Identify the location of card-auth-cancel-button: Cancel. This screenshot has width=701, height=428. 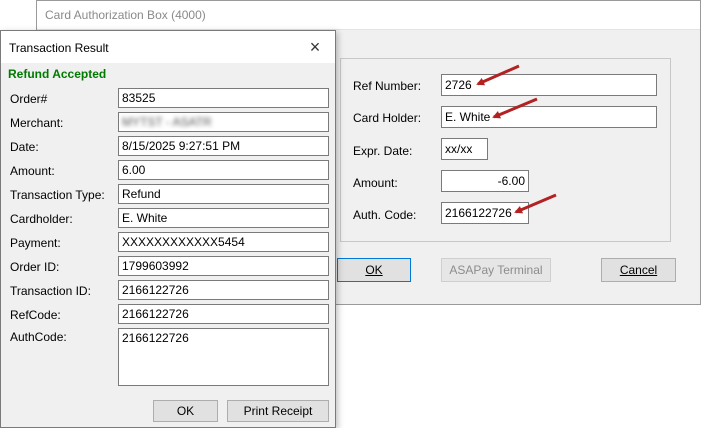
(638, 270).